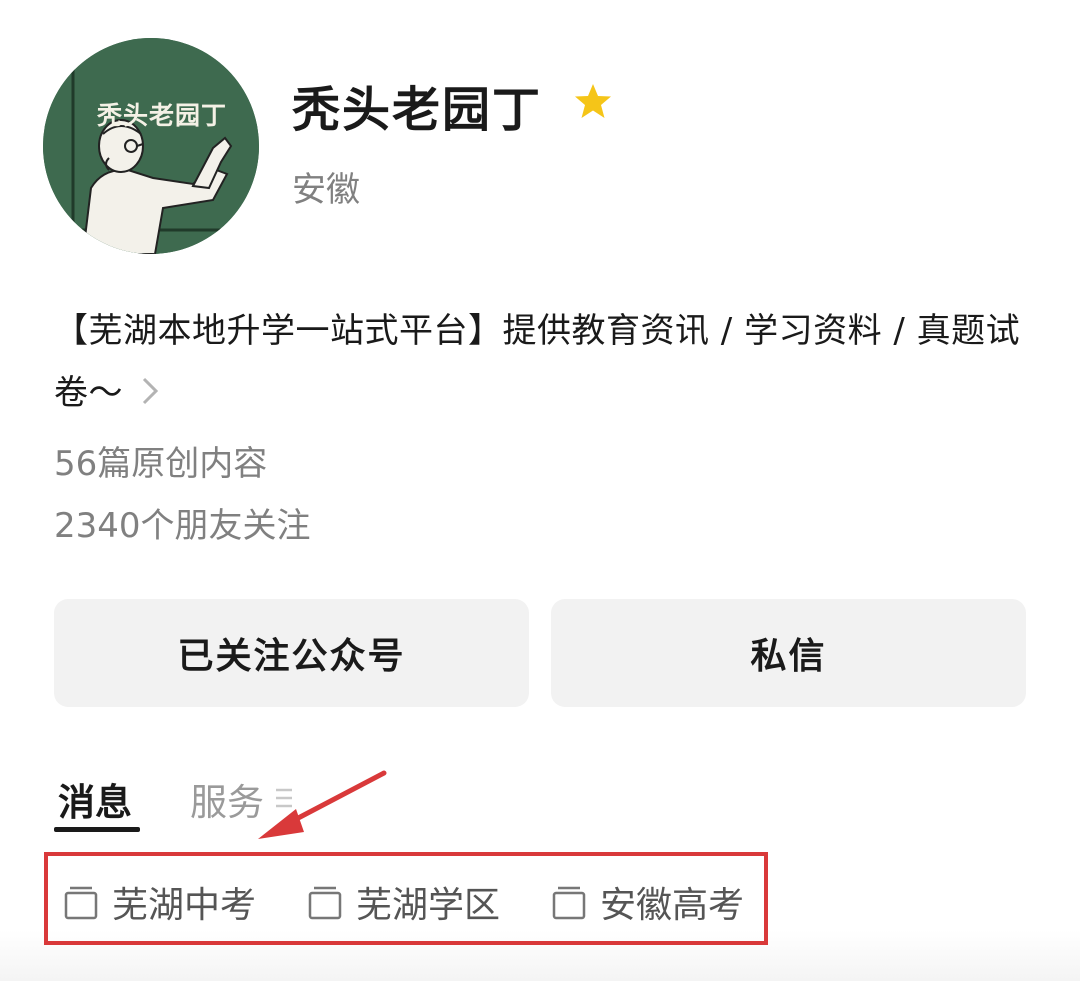 The width and height of the screenshot is (1080, 981). I want to click on collection-item: 芜湖中考, so click(160, 903).